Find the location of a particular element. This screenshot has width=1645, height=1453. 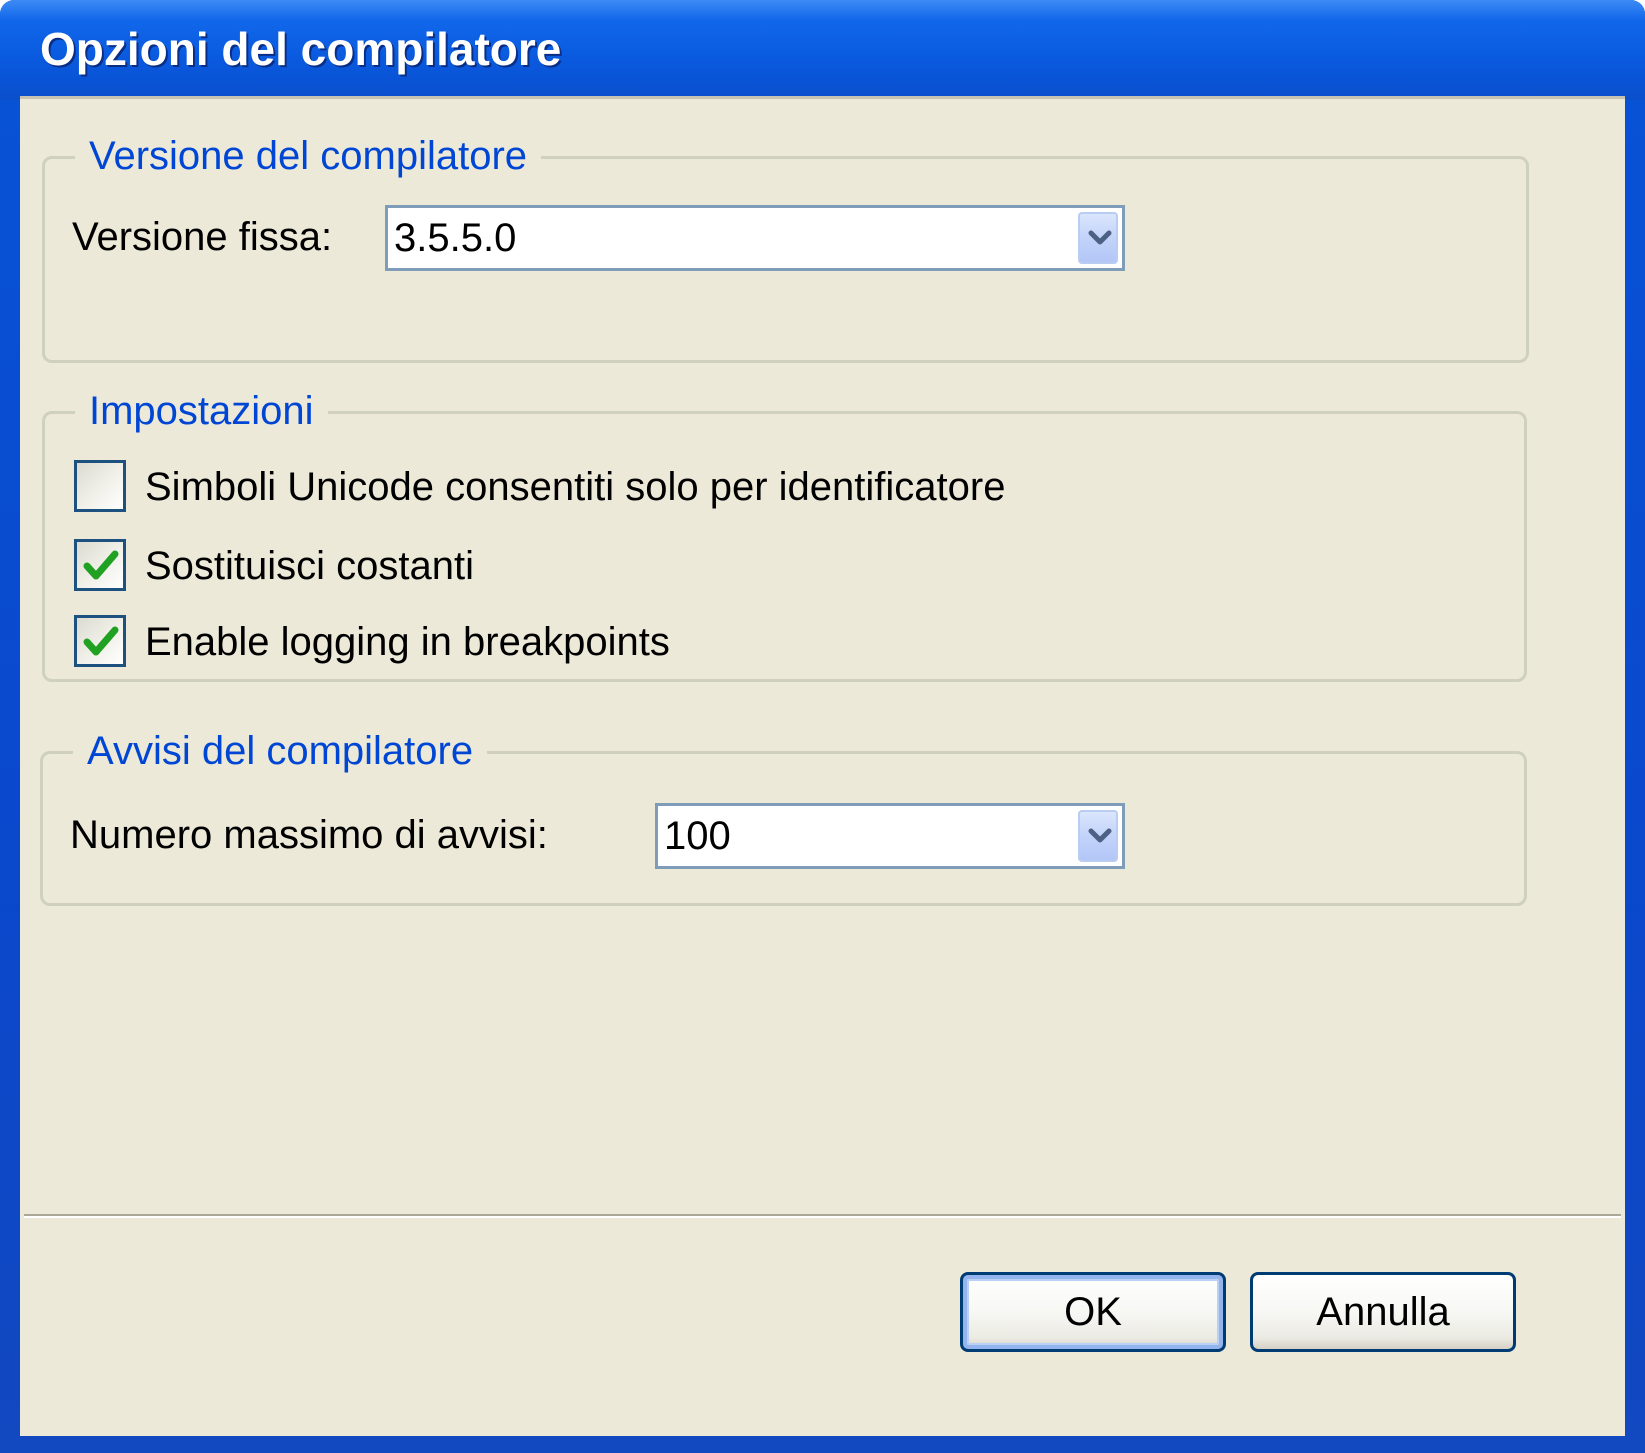

replace-constants-label: Sostituisci costanti is located at coordinates (309, 566).